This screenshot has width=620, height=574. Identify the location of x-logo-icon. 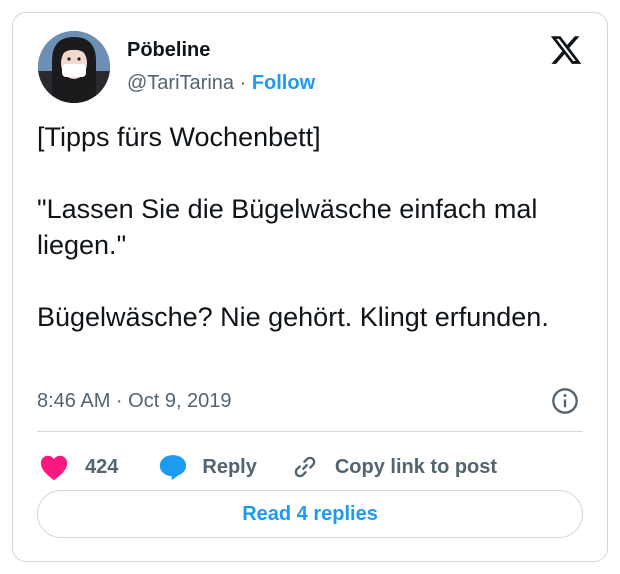
(566, 50).